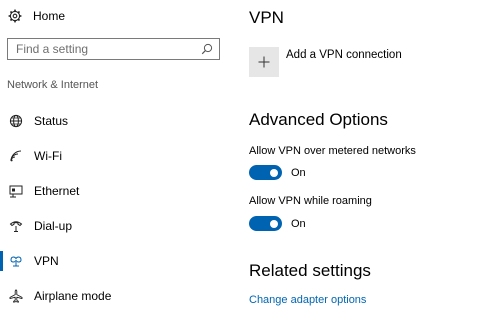 The image size is (498, 323). I want to click on home-nav-item: Home, so click(36, 16).